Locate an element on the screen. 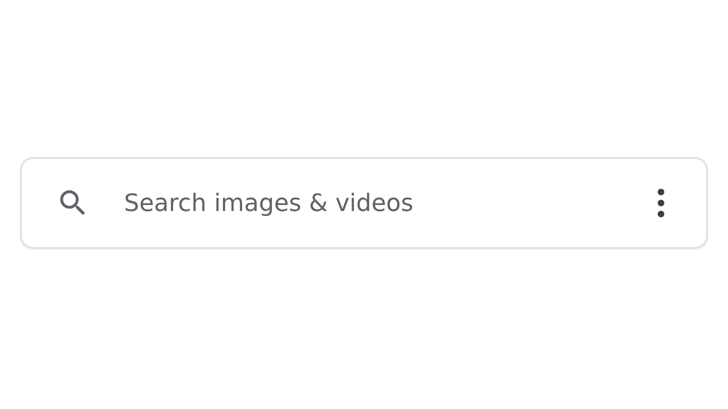 The image size is (728, 409). search-field: Search images & videos is located at coordinates (390, 203).